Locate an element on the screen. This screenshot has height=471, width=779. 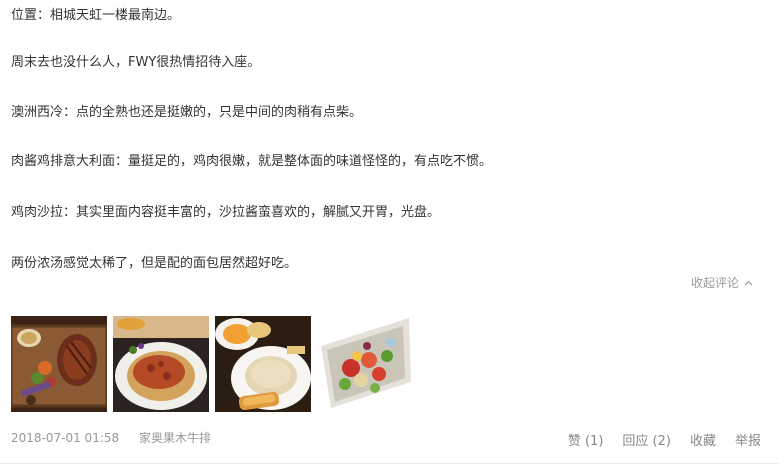
shop-name: 家奥果木牛排 is located at coordinates (175, 438).